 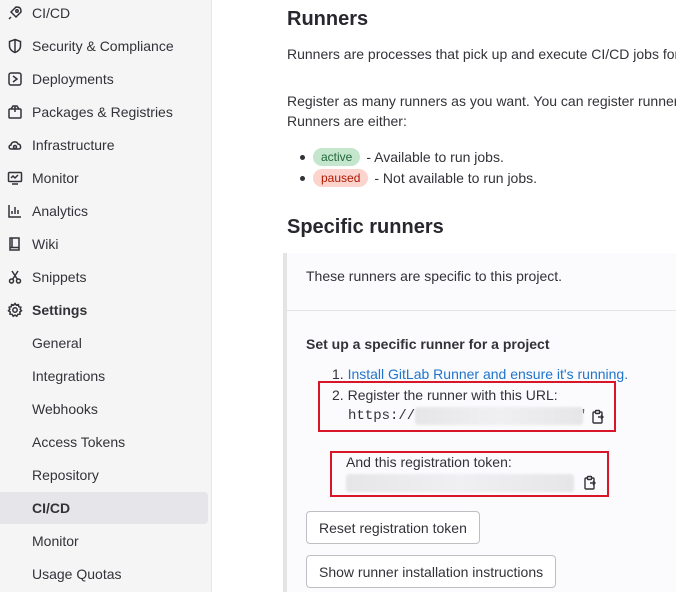 I want to click on monitor-icon, so click(x=15, y=178).